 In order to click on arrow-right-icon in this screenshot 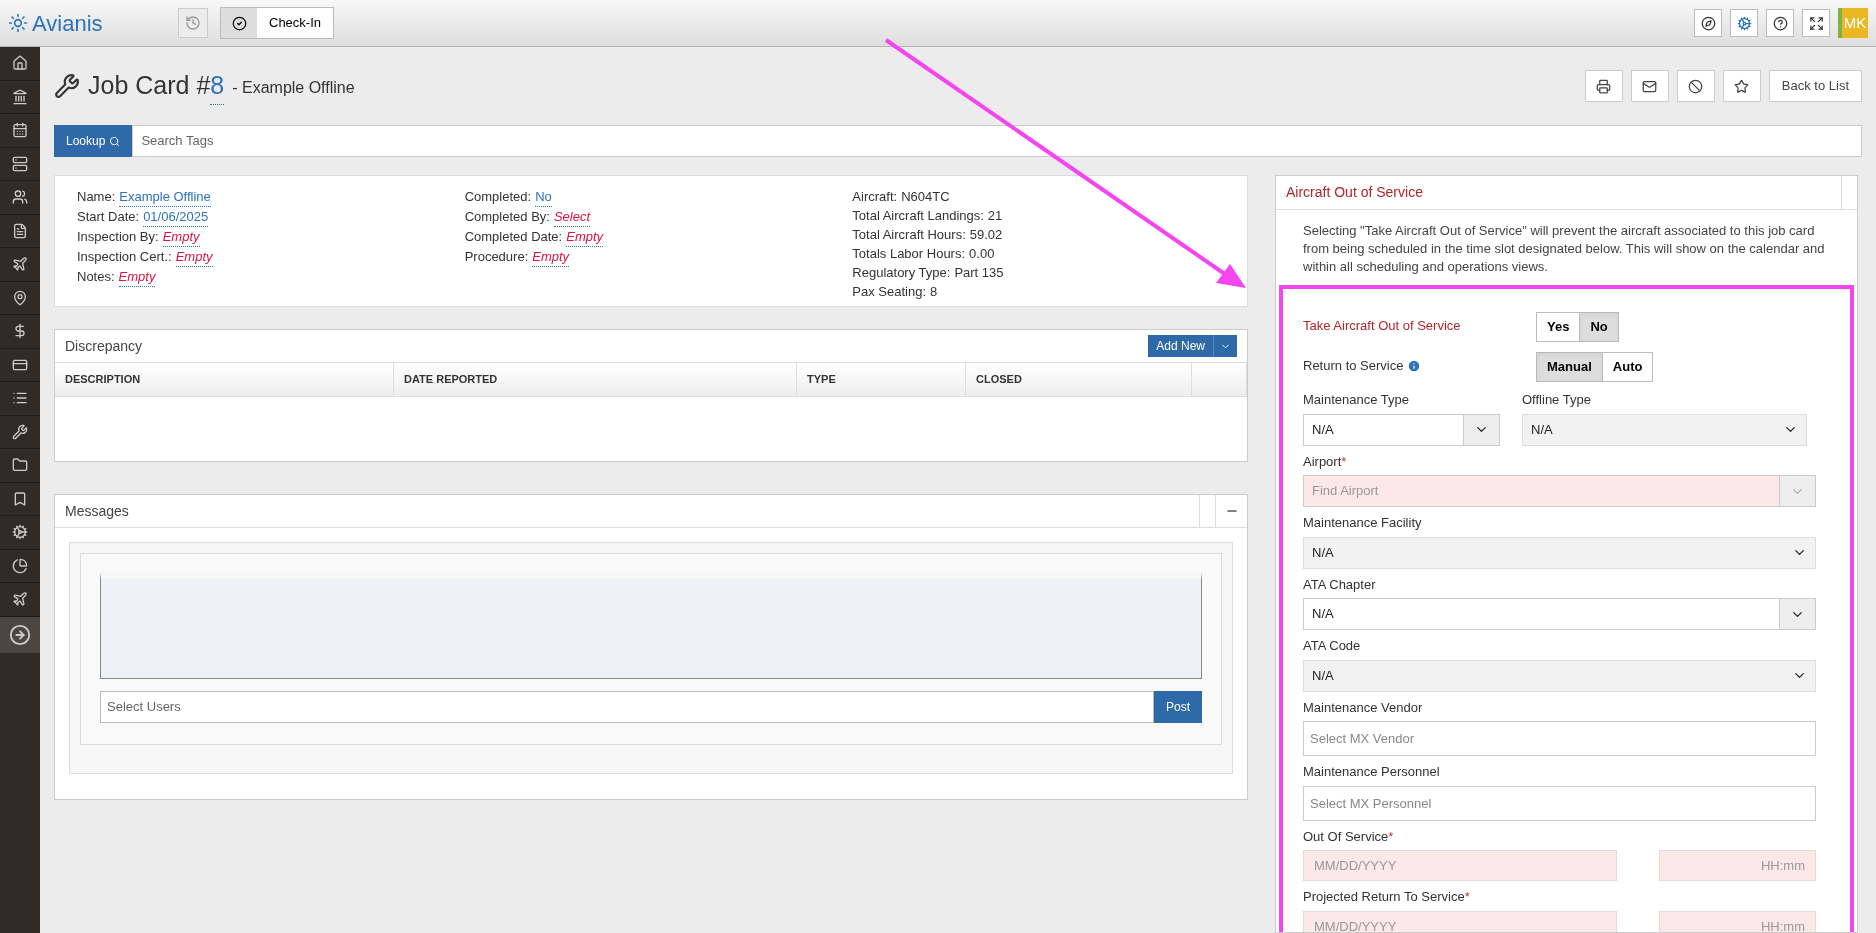, I will do `click(20, 634)`.